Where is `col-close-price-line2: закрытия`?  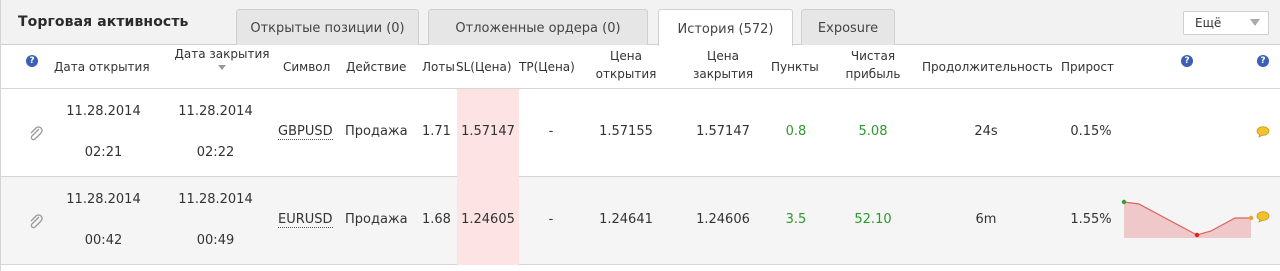
col-close-price-line2: закрытия is located at coordinates (723, 74).